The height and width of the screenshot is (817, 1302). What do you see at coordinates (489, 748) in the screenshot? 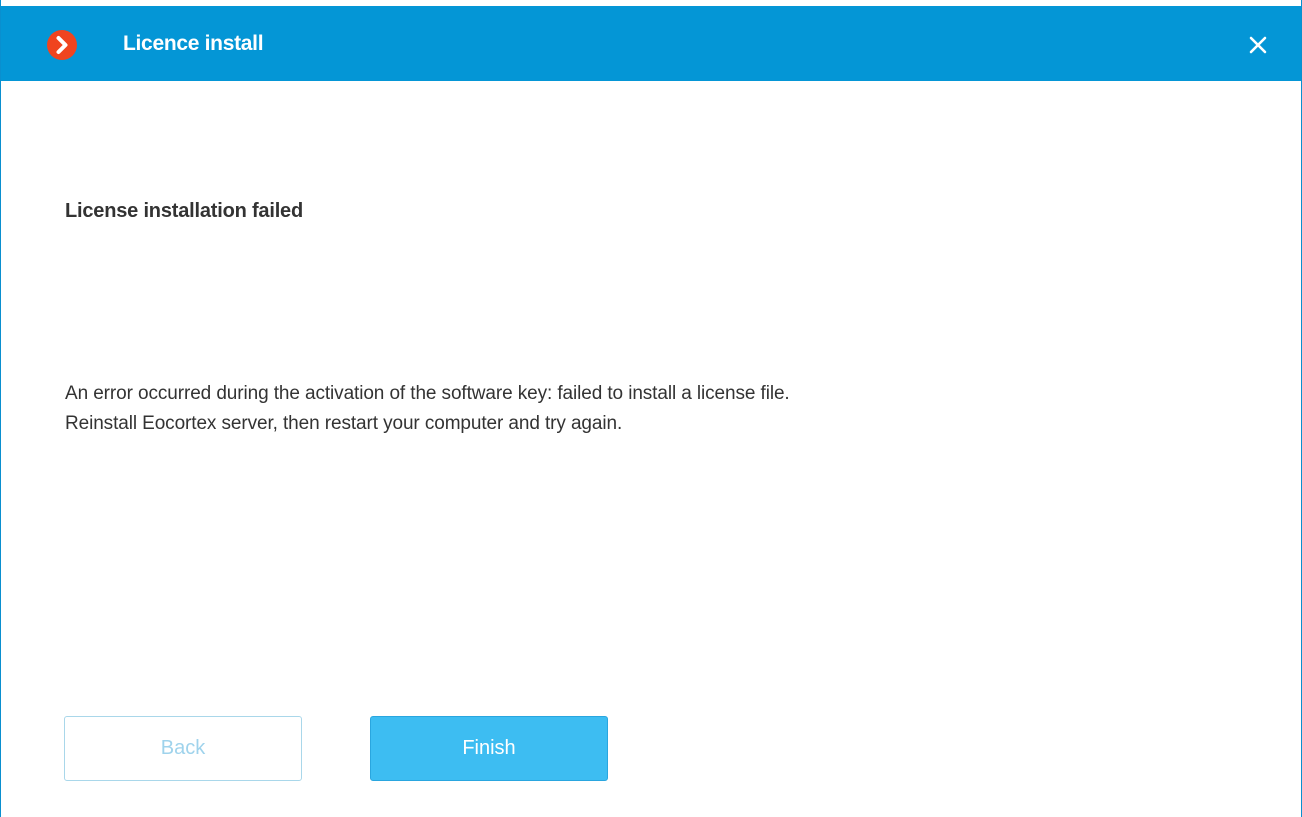
I see `finish-button: Finish` at bounding box center [489, 748].